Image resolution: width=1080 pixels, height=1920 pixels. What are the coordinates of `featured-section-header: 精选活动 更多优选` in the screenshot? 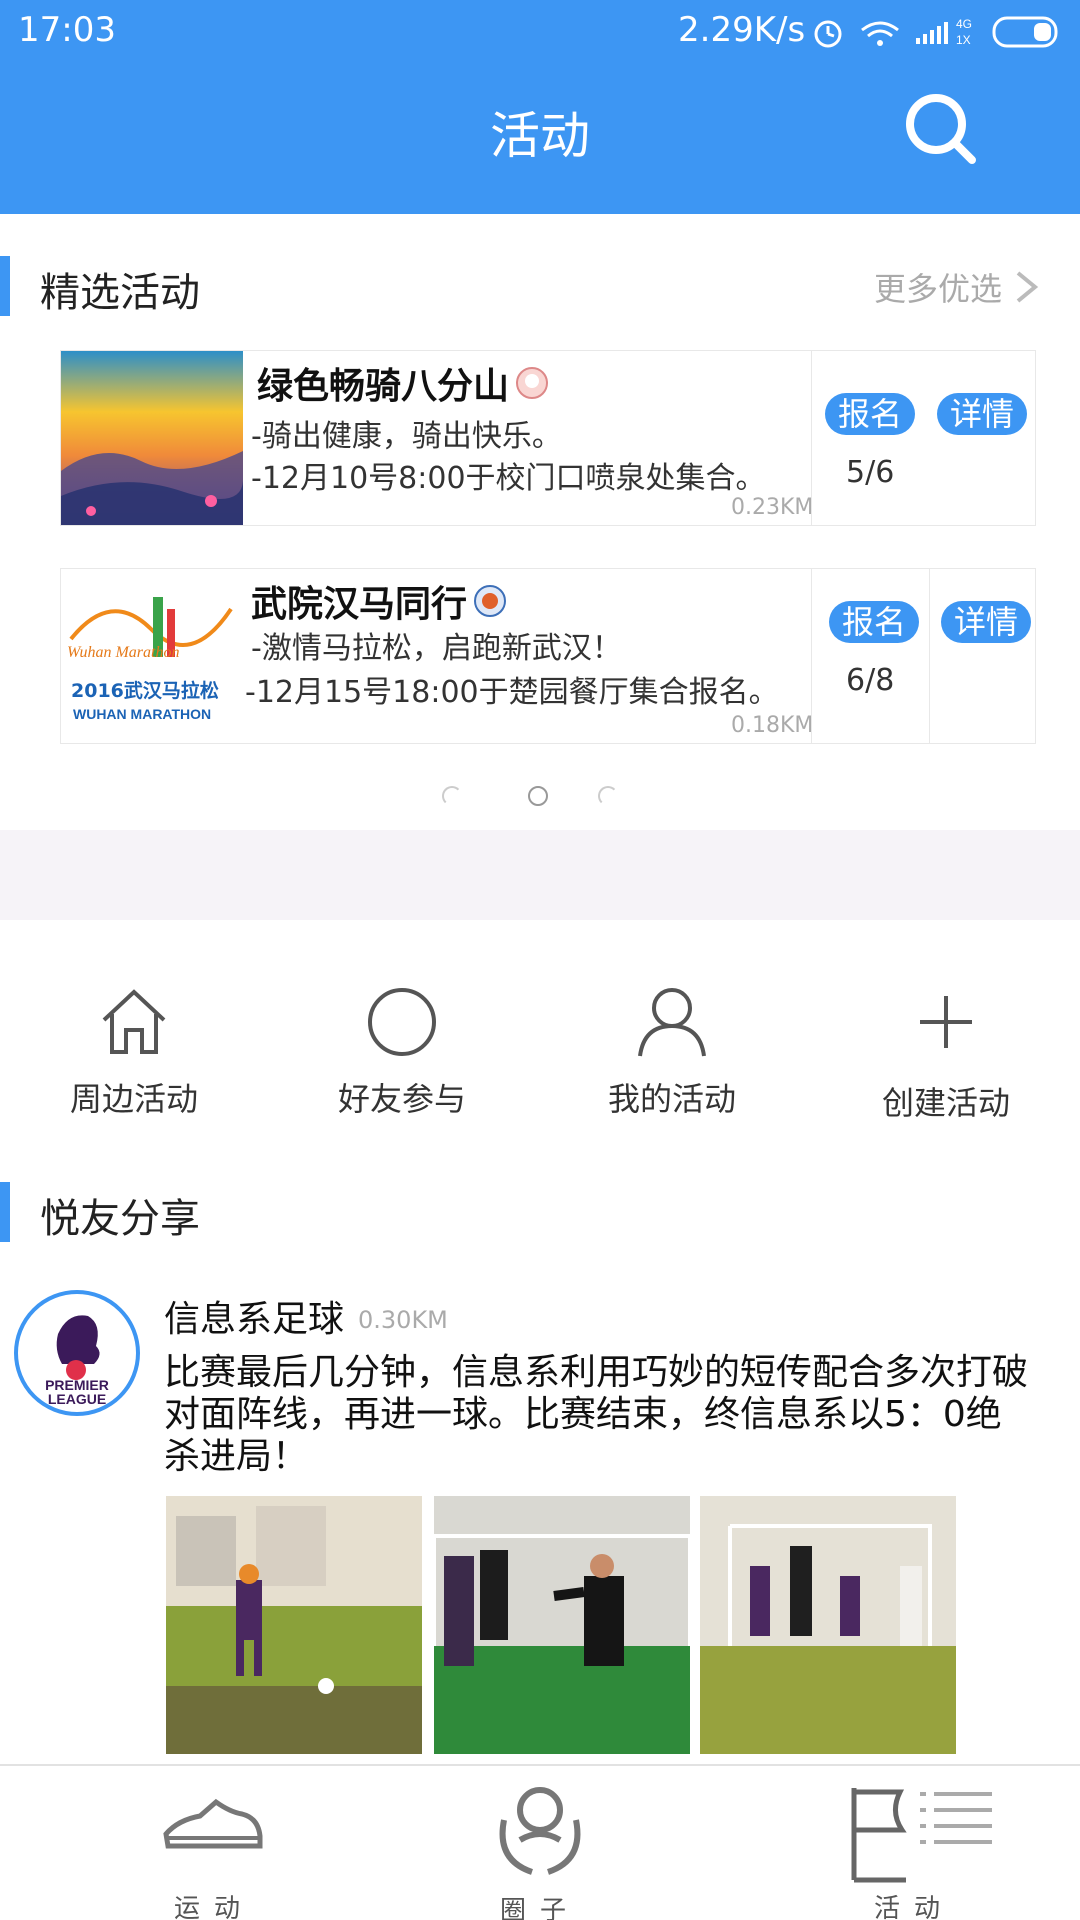 It's located at (540, 286).